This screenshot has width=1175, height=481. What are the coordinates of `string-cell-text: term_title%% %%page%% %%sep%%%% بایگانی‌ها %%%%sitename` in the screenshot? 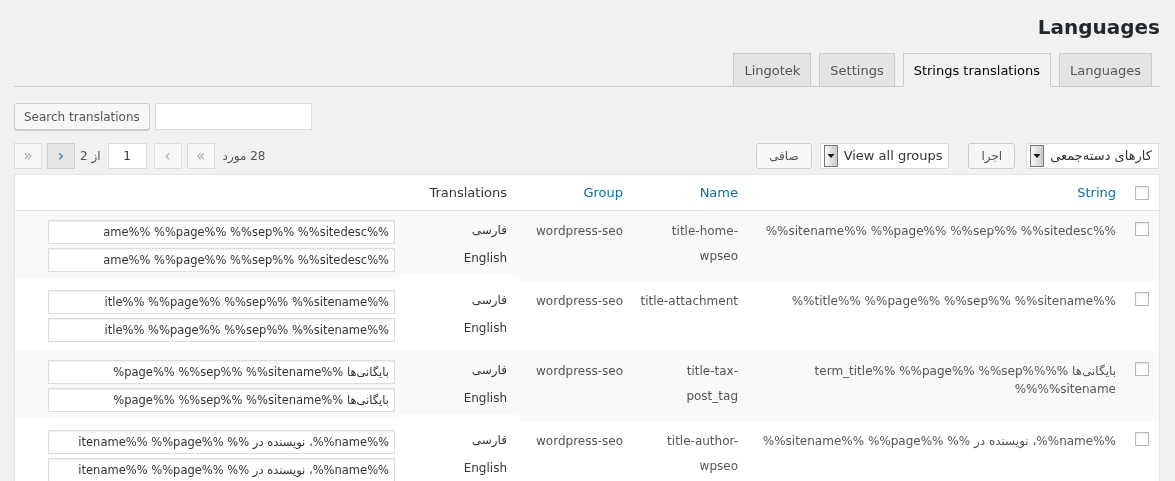 It's located at (964, 380).